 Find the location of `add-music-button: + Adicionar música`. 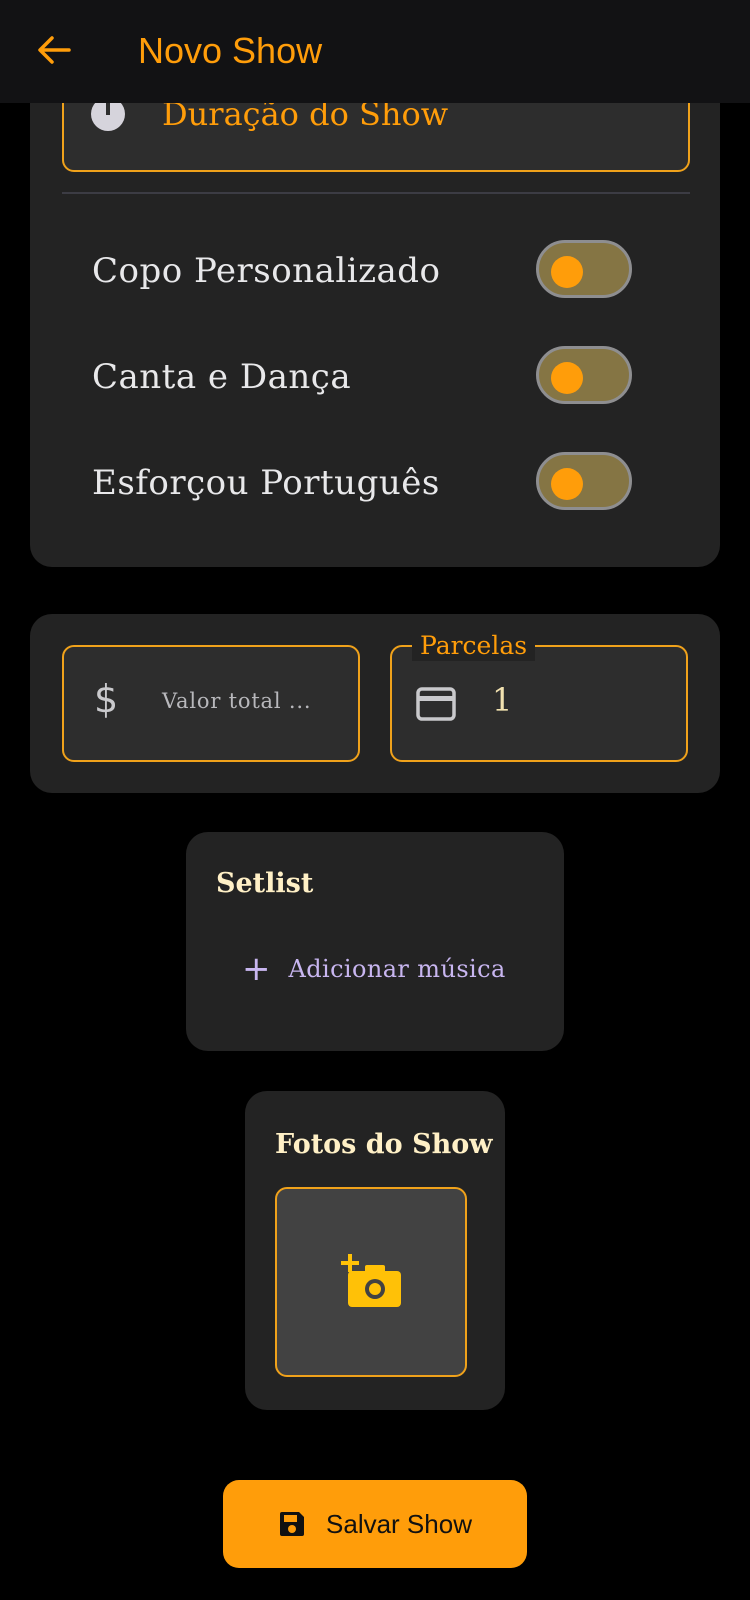

add-music-button: + Adicionar música is located at coordinates (374, 969).